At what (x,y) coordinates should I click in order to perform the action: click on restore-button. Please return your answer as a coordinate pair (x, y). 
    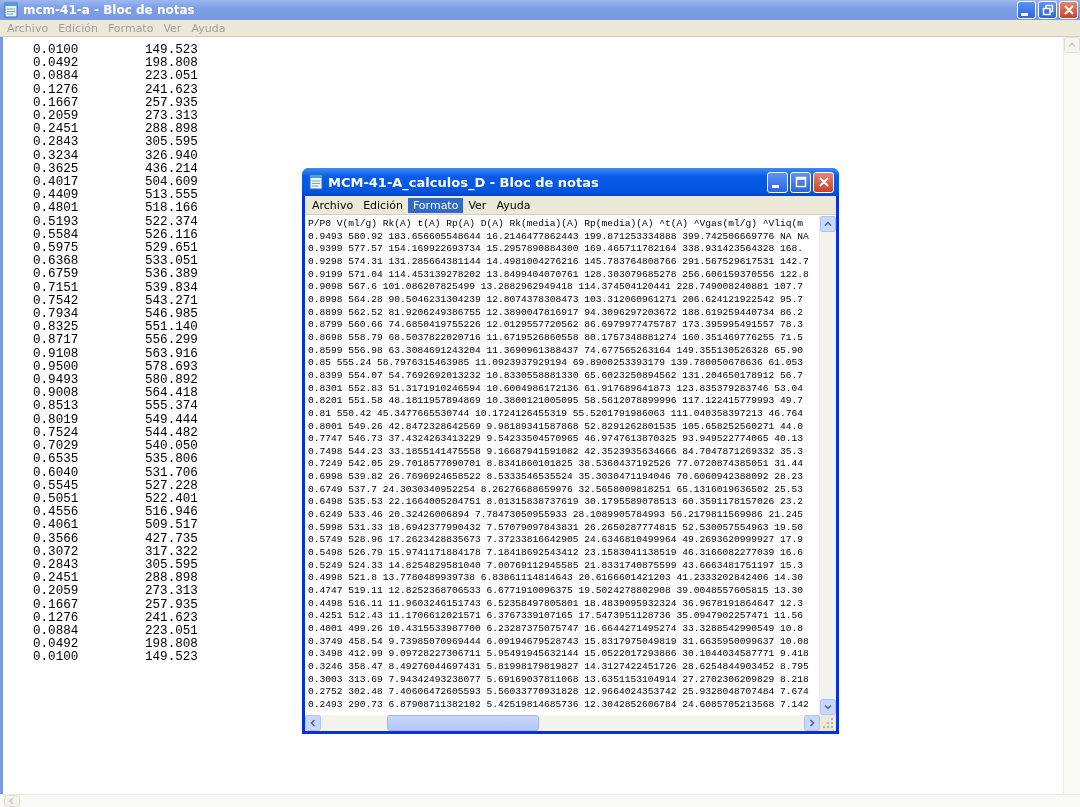
    Looking at the image, I should click on (1047, 10).